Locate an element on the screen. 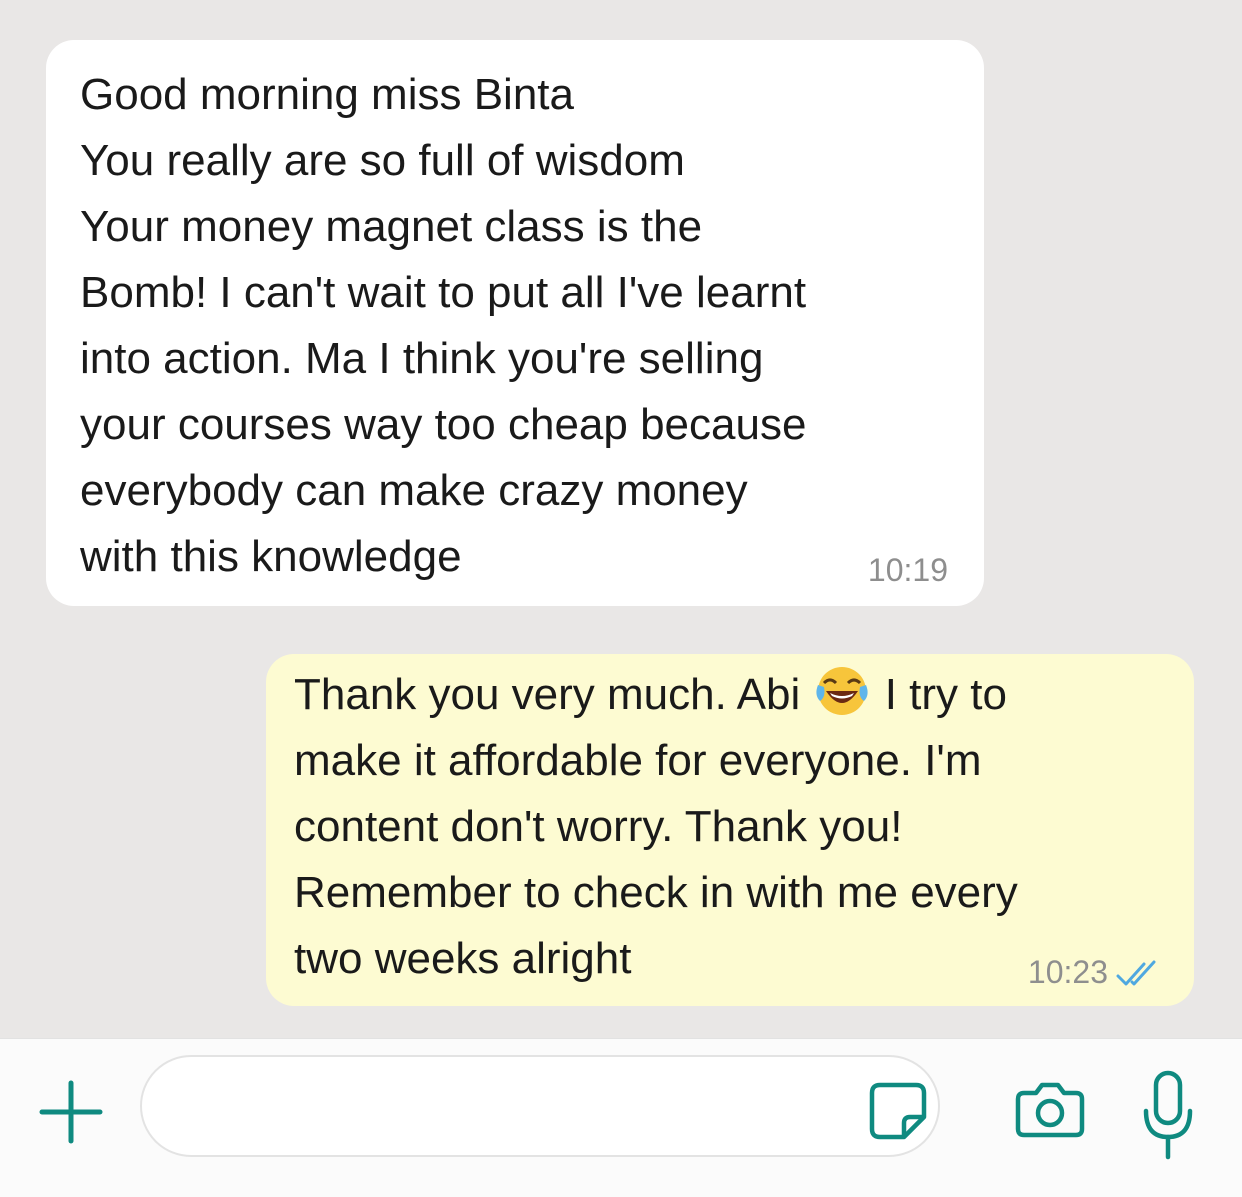  message-text-line: into action. Ma I think you're selling is located at coordinates (422, 358).